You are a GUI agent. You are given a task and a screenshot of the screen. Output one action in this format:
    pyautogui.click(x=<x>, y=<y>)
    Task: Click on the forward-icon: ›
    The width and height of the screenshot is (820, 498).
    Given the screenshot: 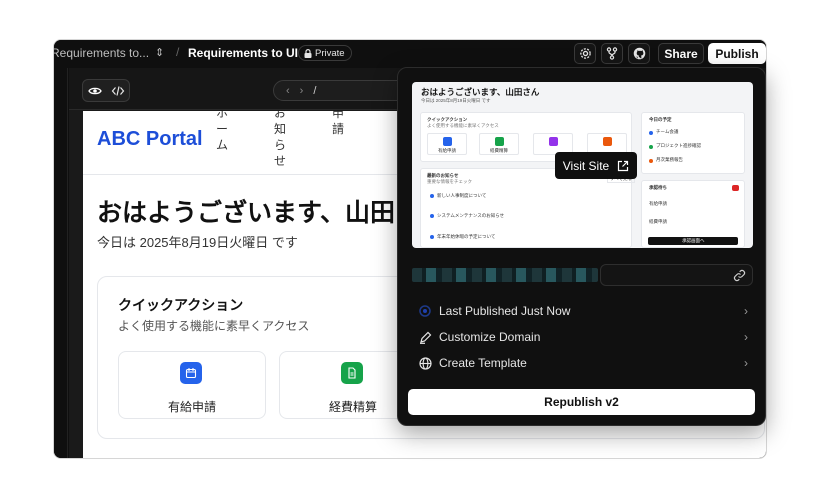 What is the action you would take?
    pyautogui.click(x=302, y=91)
    